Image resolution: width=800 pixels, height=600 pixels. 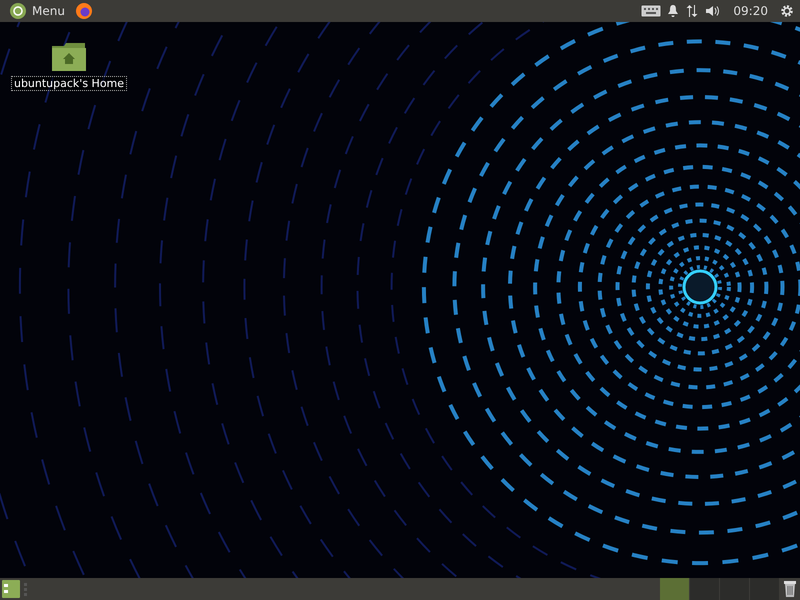 What do you see at coordinates (750, 11) in the screenshot?
I see `clock: 09:20` at bounding box center [750, 11].